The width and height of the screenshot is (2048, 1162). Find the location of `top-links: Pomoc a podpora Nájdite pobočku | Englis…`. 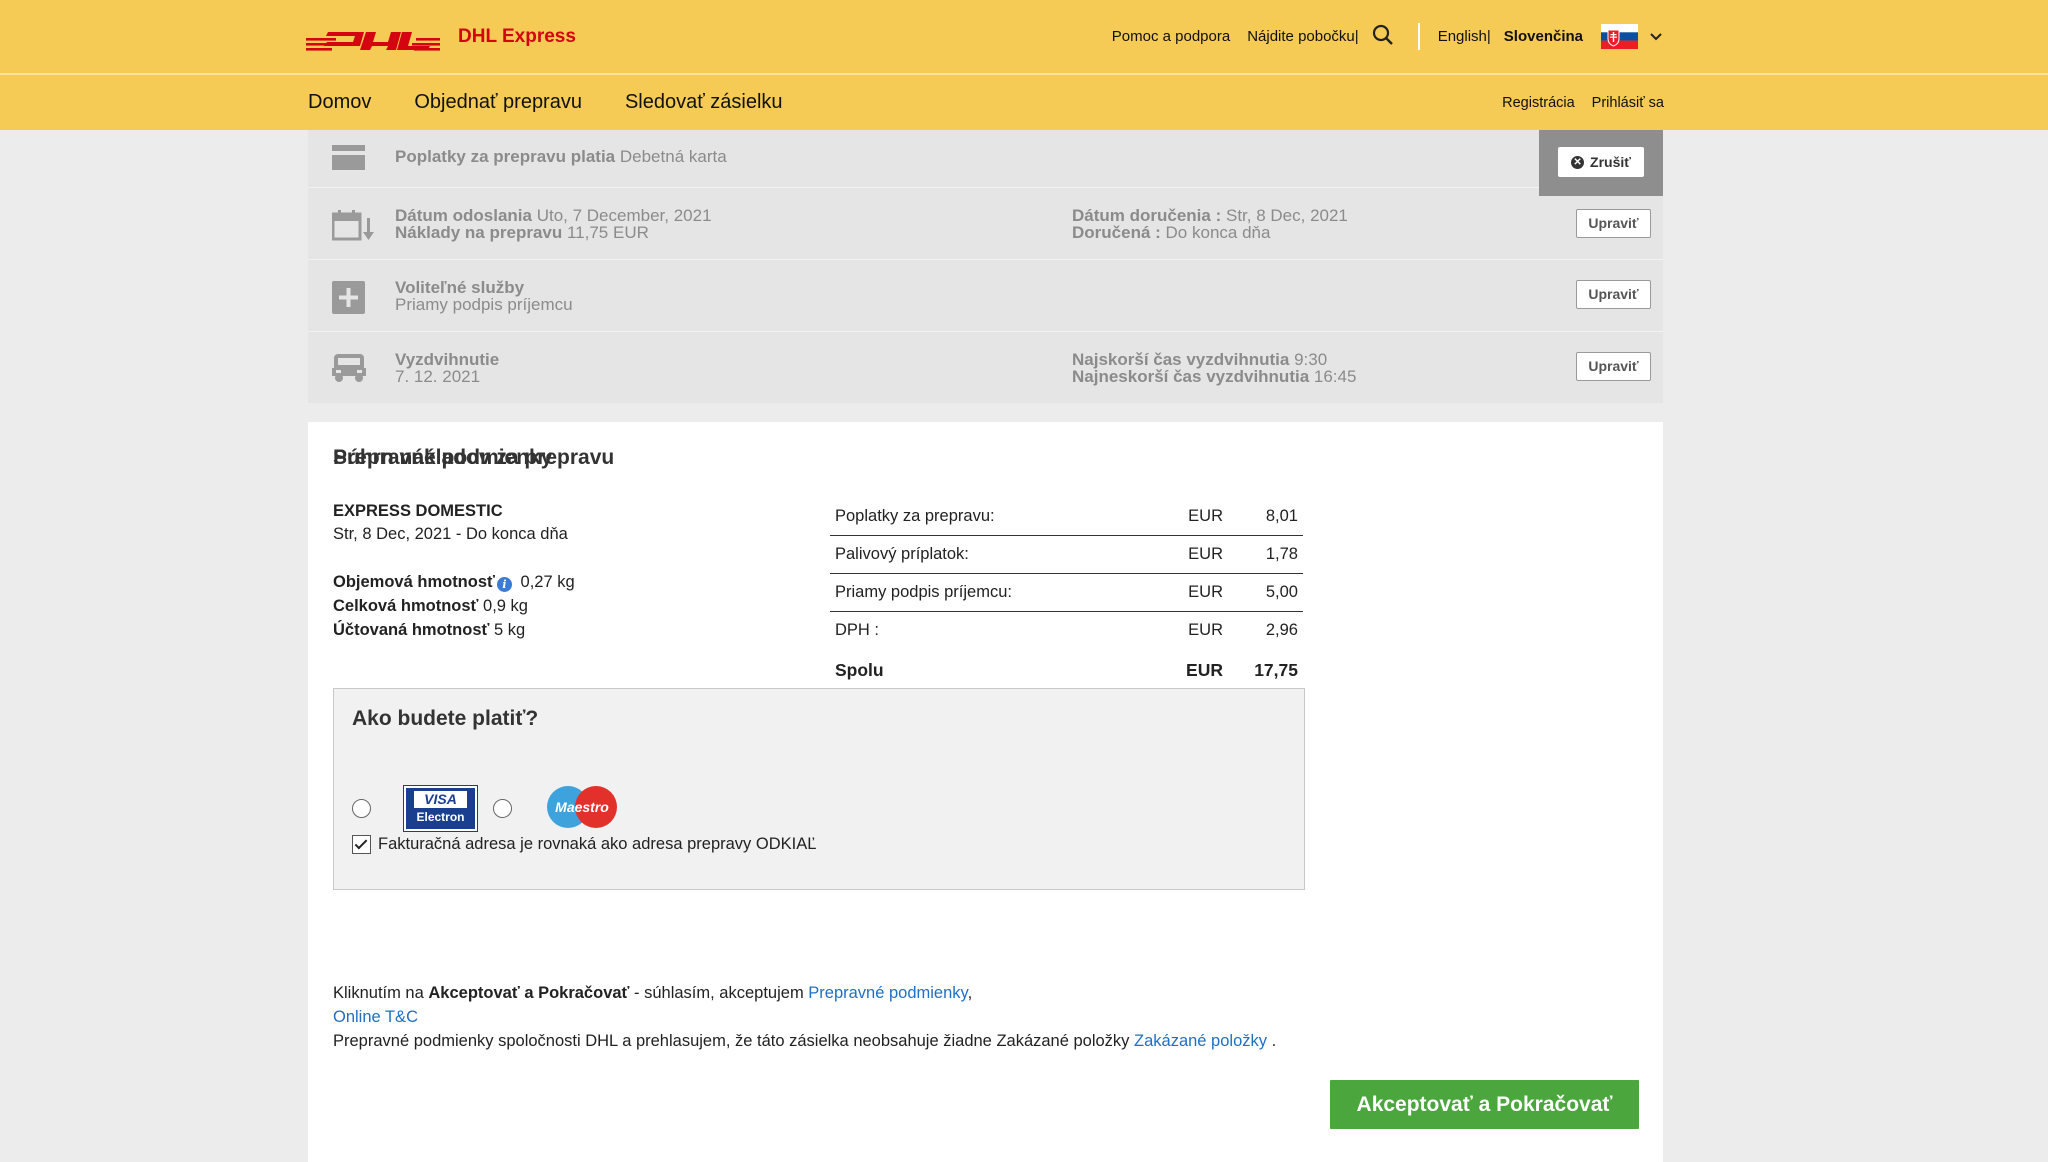

top-links: Pomoc a podpora Nájdite pobočku | Englis… is located at coordinates (1387, 36).